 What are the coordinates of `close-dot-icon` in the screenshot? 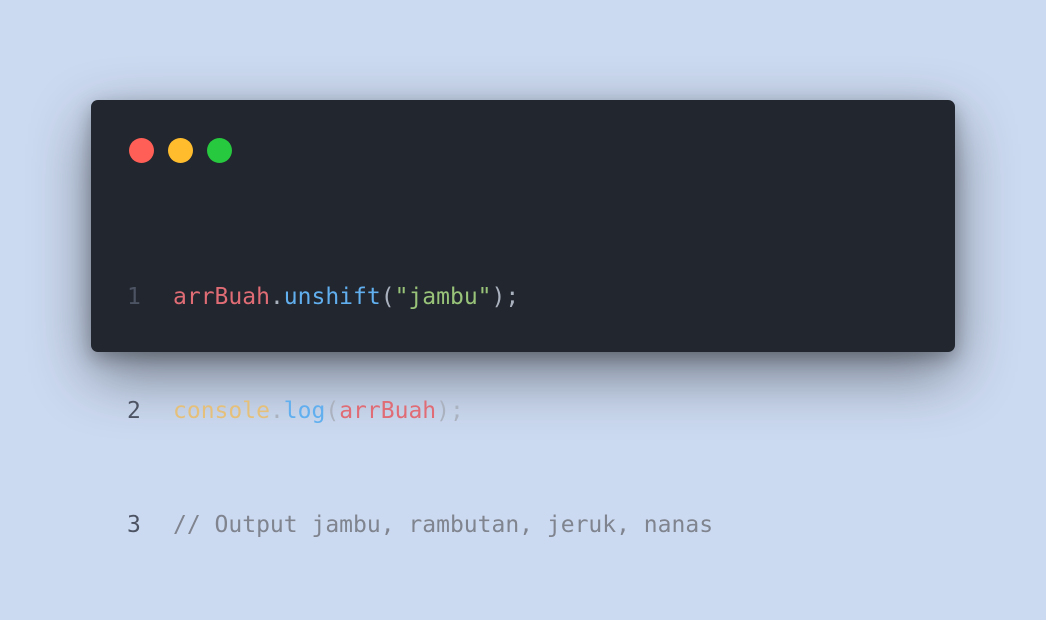 It's located at (141, 150).